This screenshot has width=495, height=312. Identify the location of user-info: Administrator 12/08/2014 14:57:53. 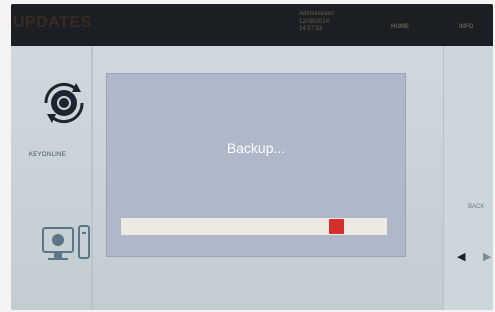
(316, 22).